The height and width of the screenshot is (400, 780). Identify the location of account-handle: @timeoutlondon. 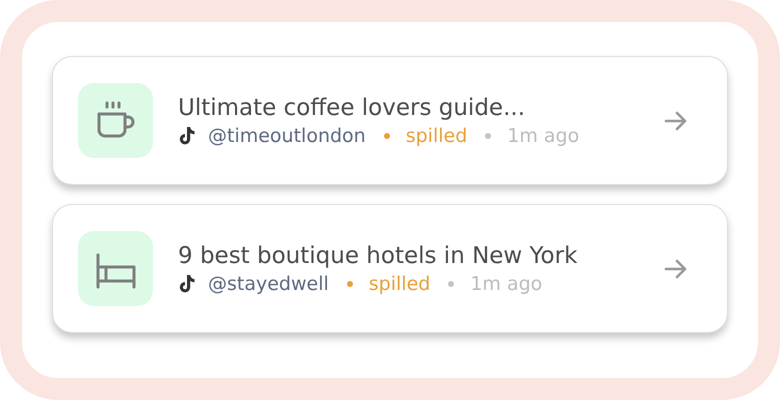
(287, 135).